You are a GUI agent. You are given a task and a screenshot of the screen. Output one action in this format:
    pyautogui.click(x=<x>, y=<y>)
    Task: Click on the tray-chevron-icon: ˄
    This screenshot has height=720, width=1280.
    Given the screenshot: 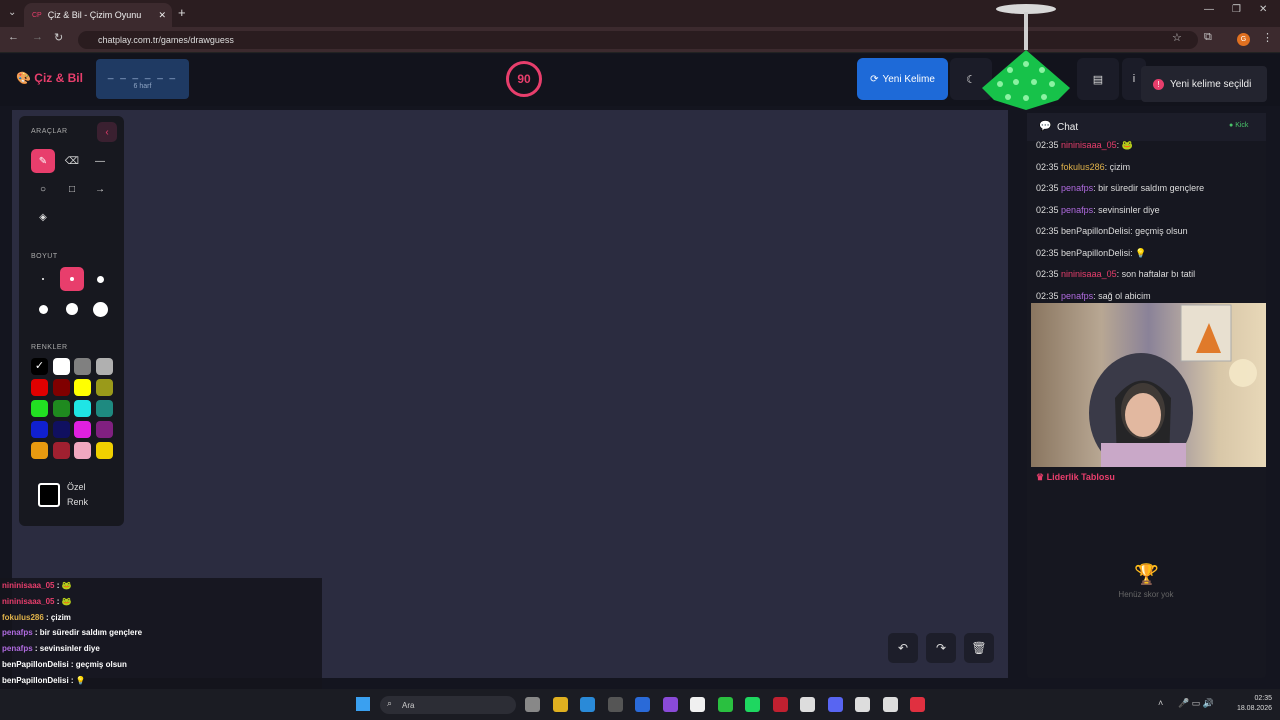 What is the action you would take?
    pyautogui.click(x=1160, y=703)
    